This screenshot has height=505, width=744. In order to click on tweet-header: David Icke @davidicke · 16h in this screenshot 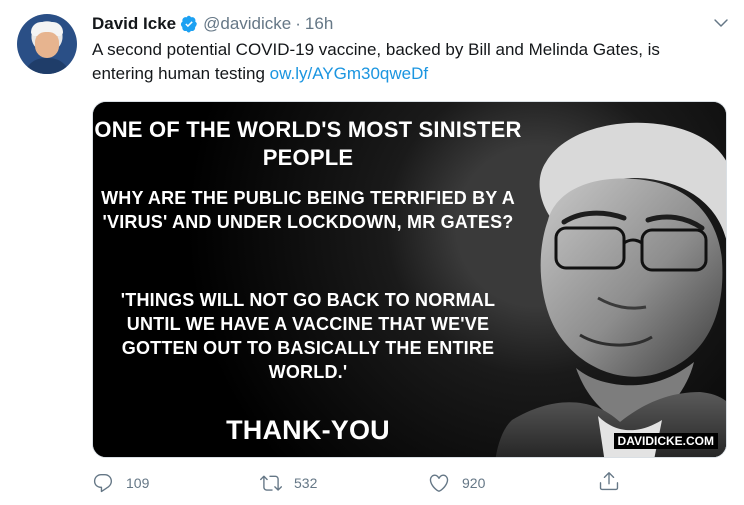, I will do `click(212, 24)`.